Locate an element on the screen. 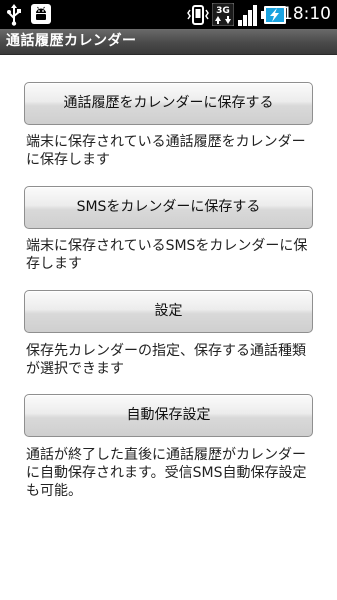 This screenshot has width=337, height=600. title-bar: 通話履歴カレンダー is located at coordinates (168, 42).